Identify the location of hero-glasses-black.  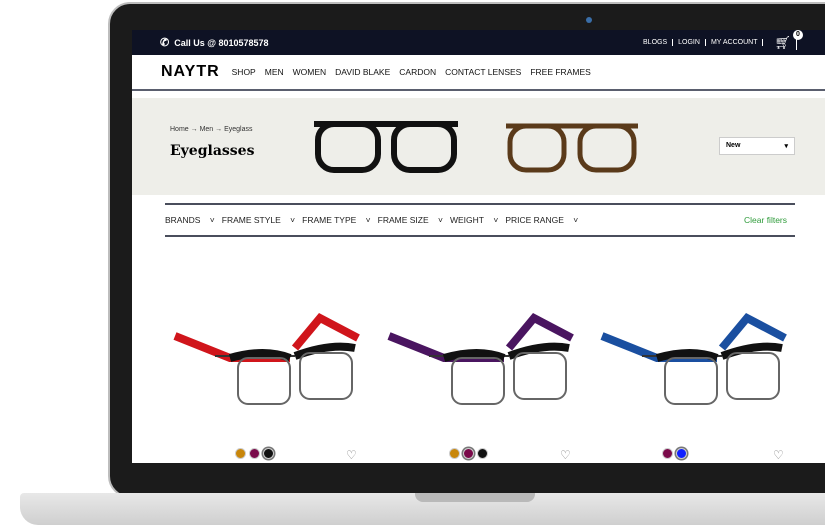
(386, 147).